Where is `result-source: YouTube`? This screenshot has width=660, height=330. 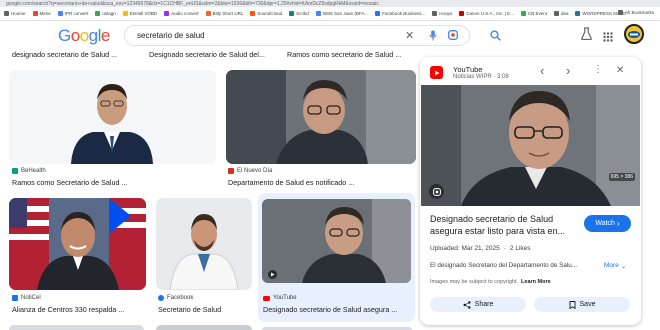
result-source: YouTube is located at coordinates (280, 298).